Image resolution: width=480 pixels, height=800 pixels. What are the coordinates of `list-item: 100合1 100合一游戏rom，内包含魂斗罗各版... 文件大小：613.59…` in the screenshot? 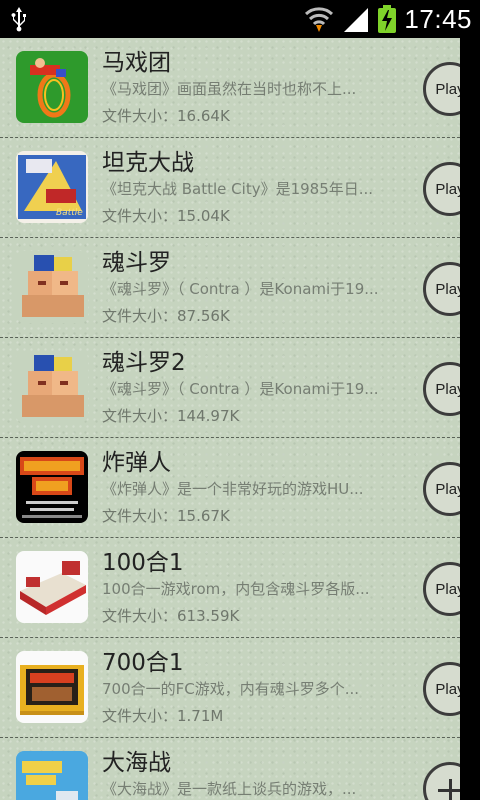 It's located at (230, 588).